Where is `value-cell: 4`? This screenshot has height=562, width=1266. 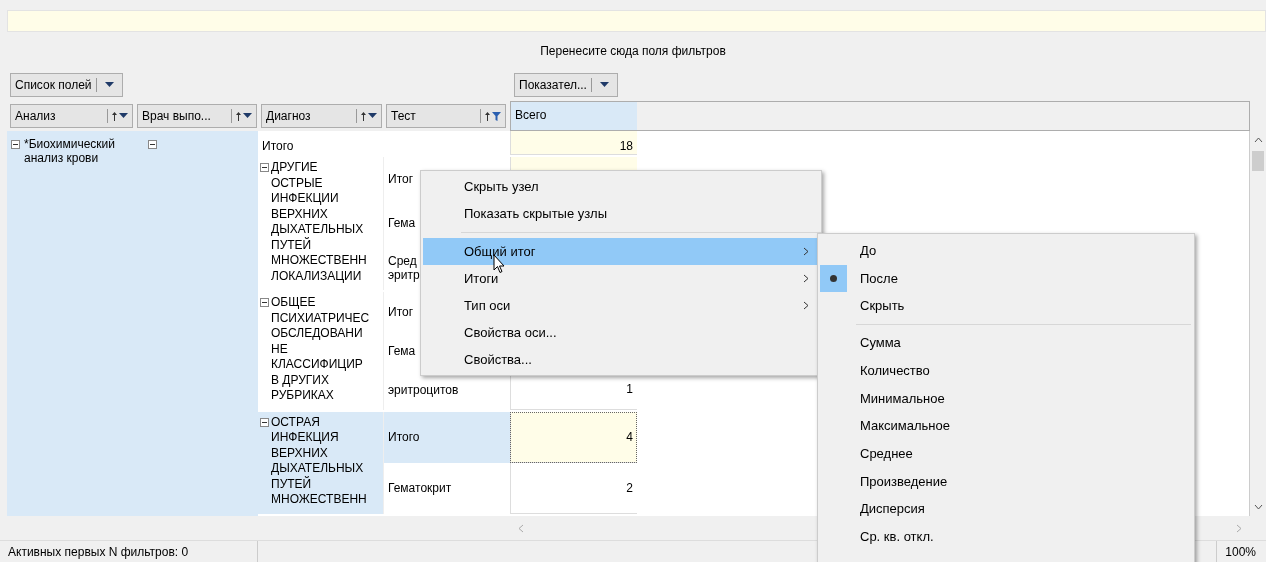
value-cell: 4 is located at coordinates (573, 437).